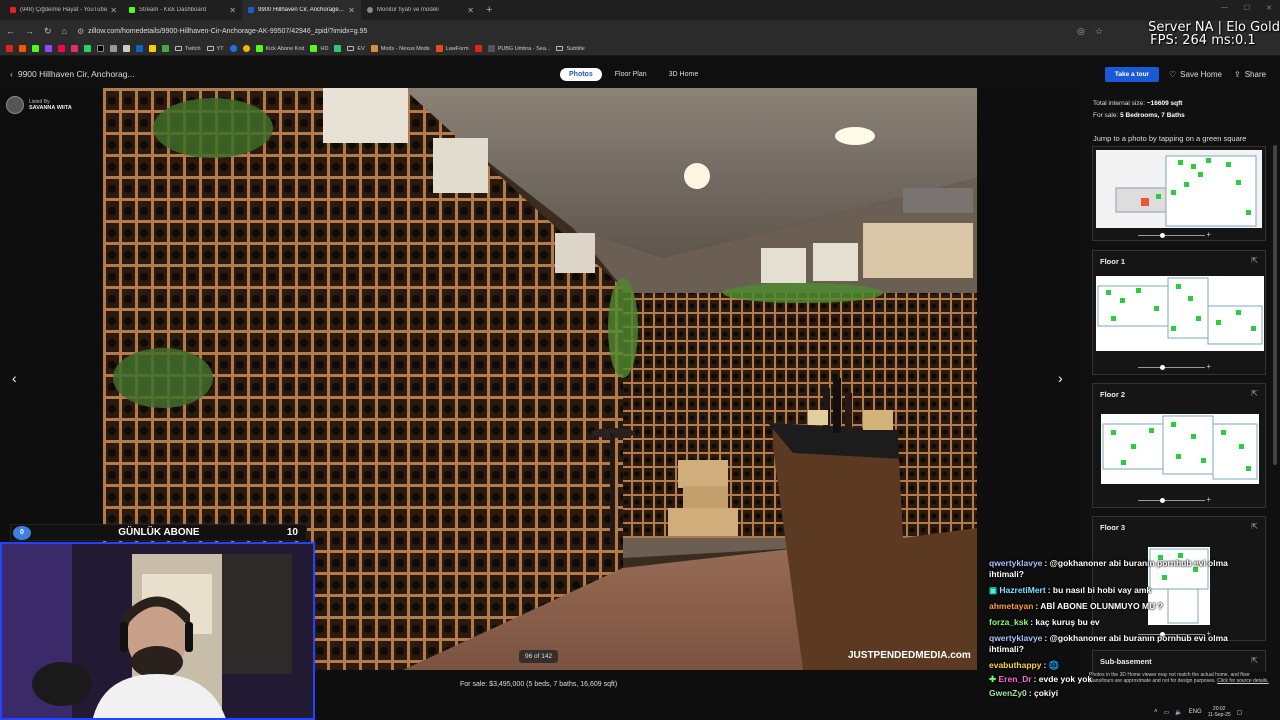  I want to click on chat-username: HazretiMert, so click(1022, 590).